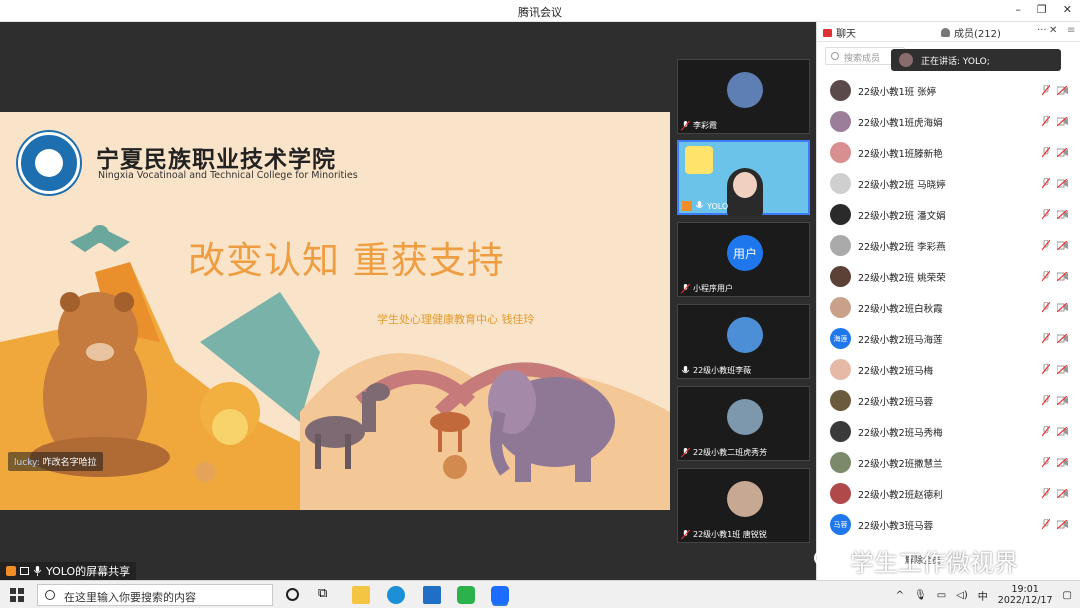  I want to click on video-tile: 李彩霞, so click(743, 96).